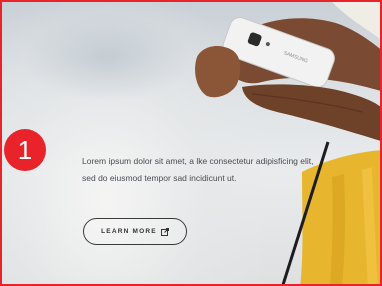  What do you see at coordinates (107, 57) in the screenshot?
I see `background-bokeh` at bounding box center [107, 57].